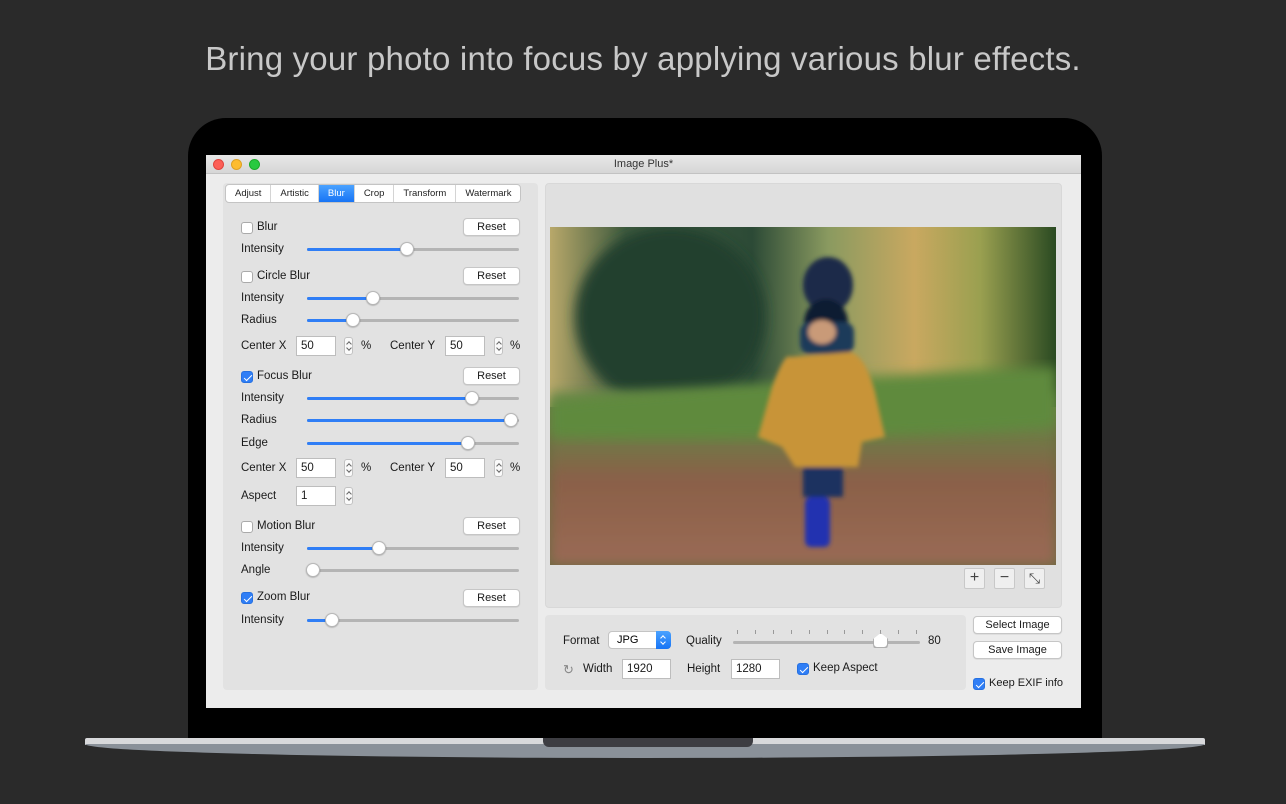 This screenshot has width=1286, height=804. I want to click on keep-exif-label: Keep EXIF info, so click(1026, 683).